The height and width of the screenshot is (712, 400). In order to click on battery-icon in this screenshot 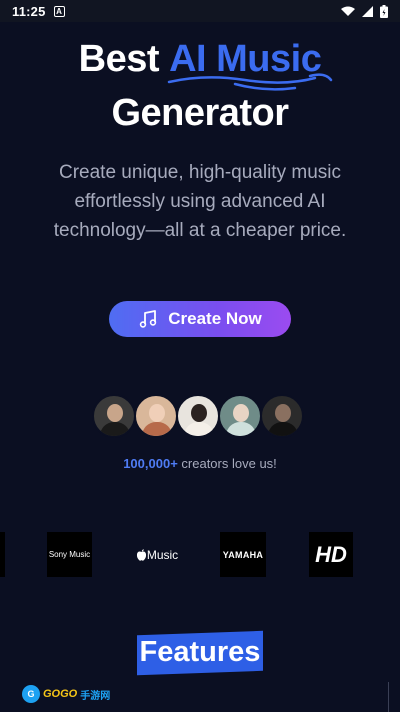, I will do `click(384, 11)`.